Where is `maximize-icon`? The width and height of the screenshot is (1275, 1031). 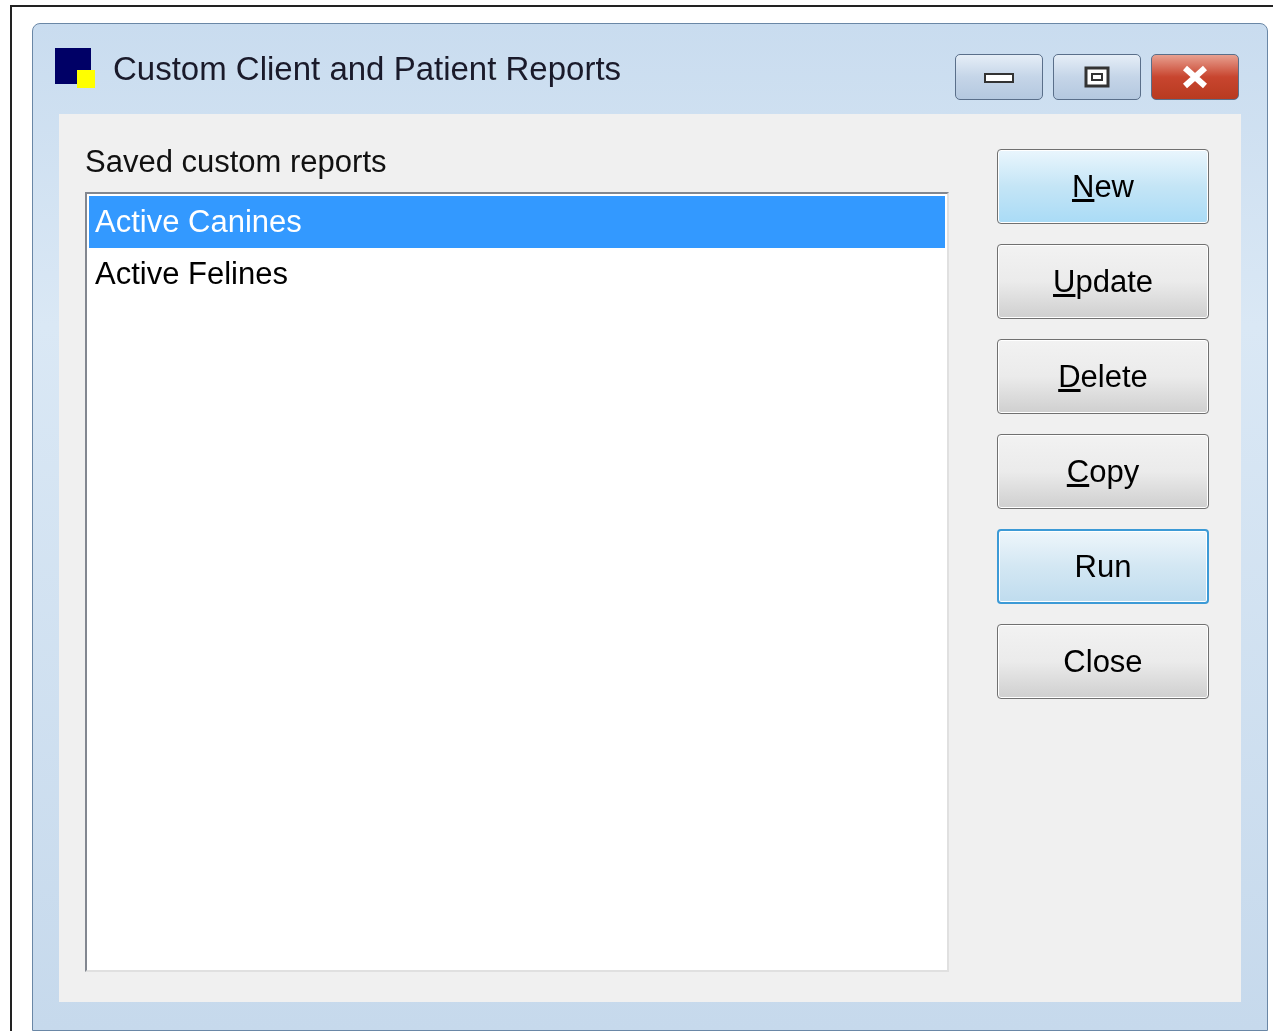
maximize-icon is located at coordinates (1097, 77).